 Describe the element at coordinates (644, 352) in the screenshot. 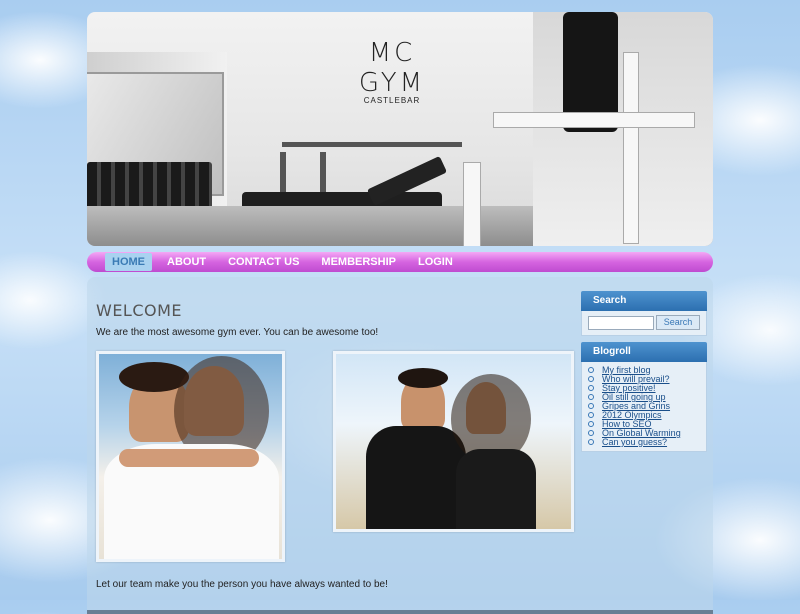

I see `blogroll-title: Blogroll` at that location.